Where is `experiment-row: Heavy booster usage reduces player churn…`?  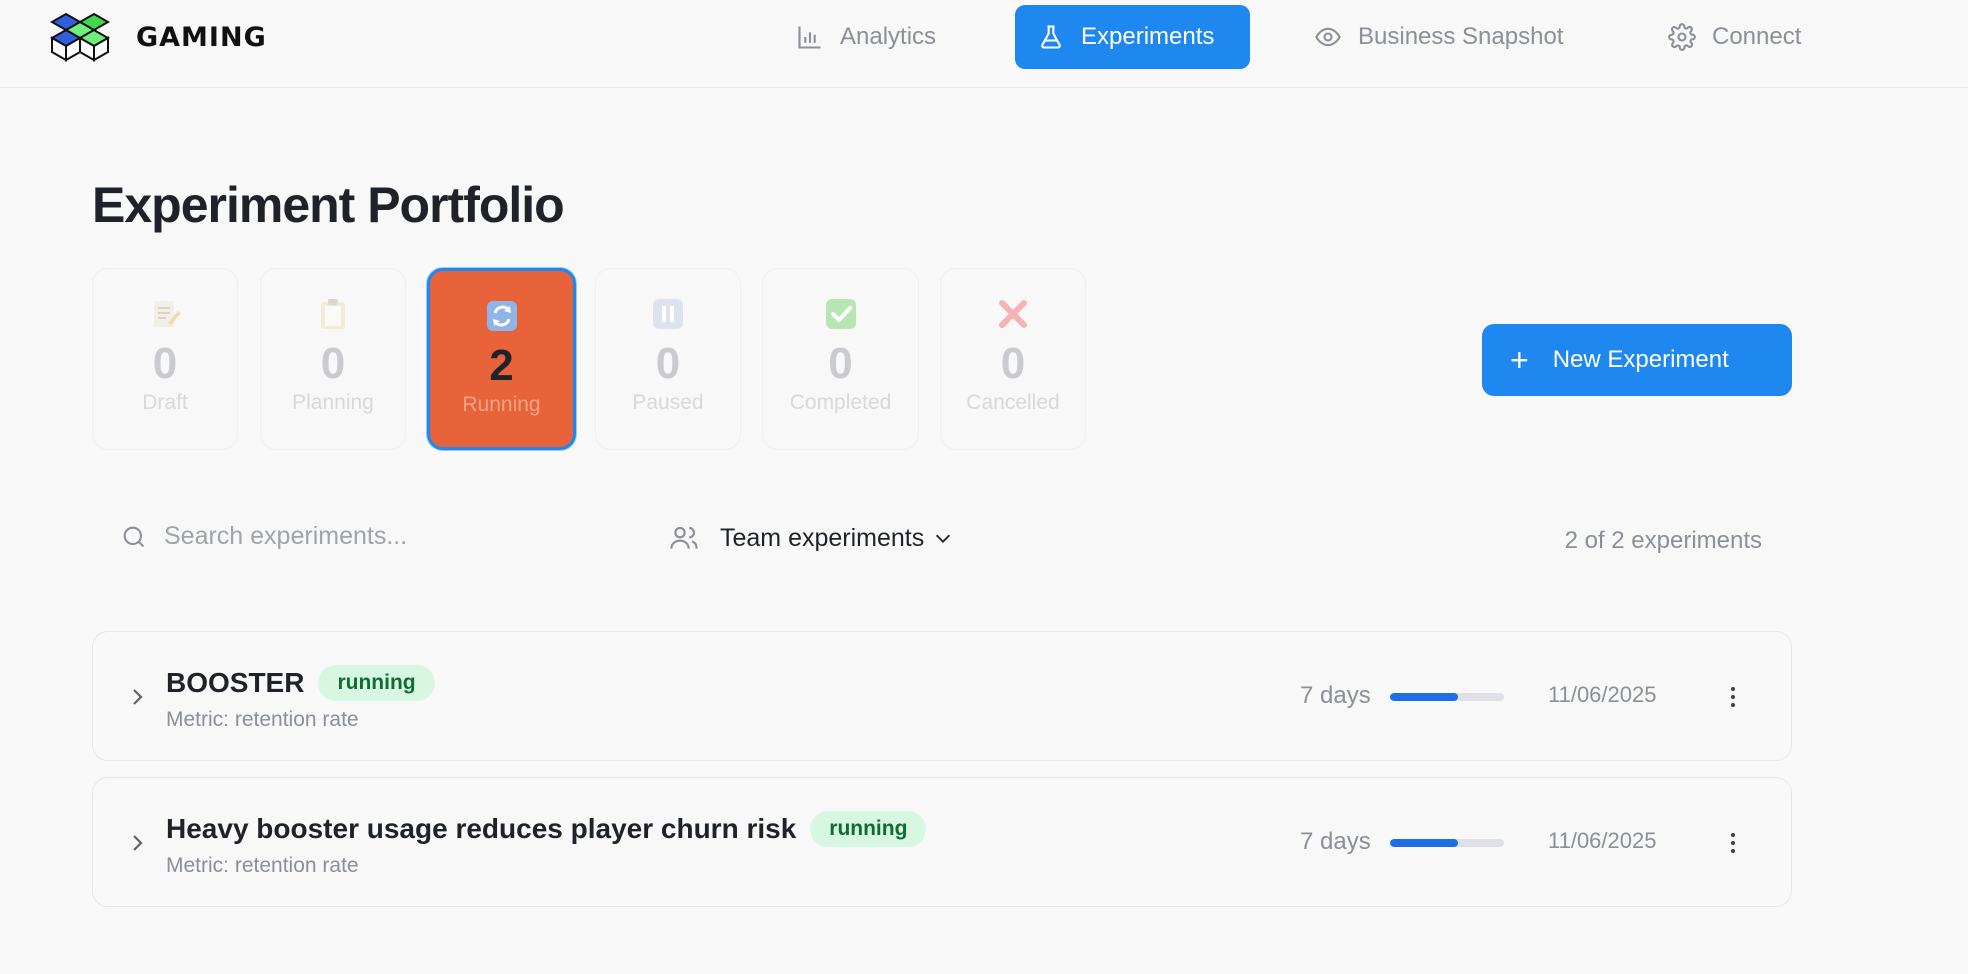 experiment-row: Heavy booster usage reduces player churn… is located at coordinates (942, 842).